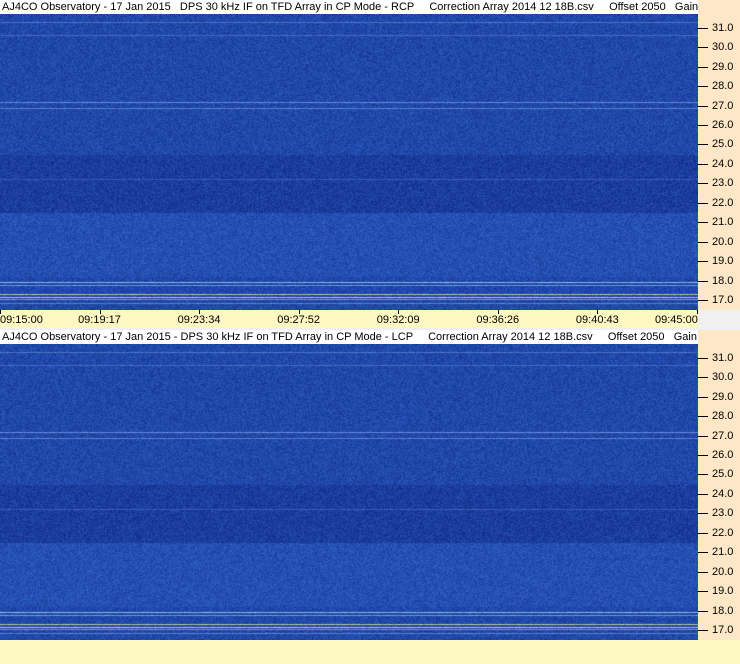 This screenshot has width=740, height=664. Describe the element at coordinates (498, 320) in the screenshot. I see `x-tick-label: 09:36:26` at that location.